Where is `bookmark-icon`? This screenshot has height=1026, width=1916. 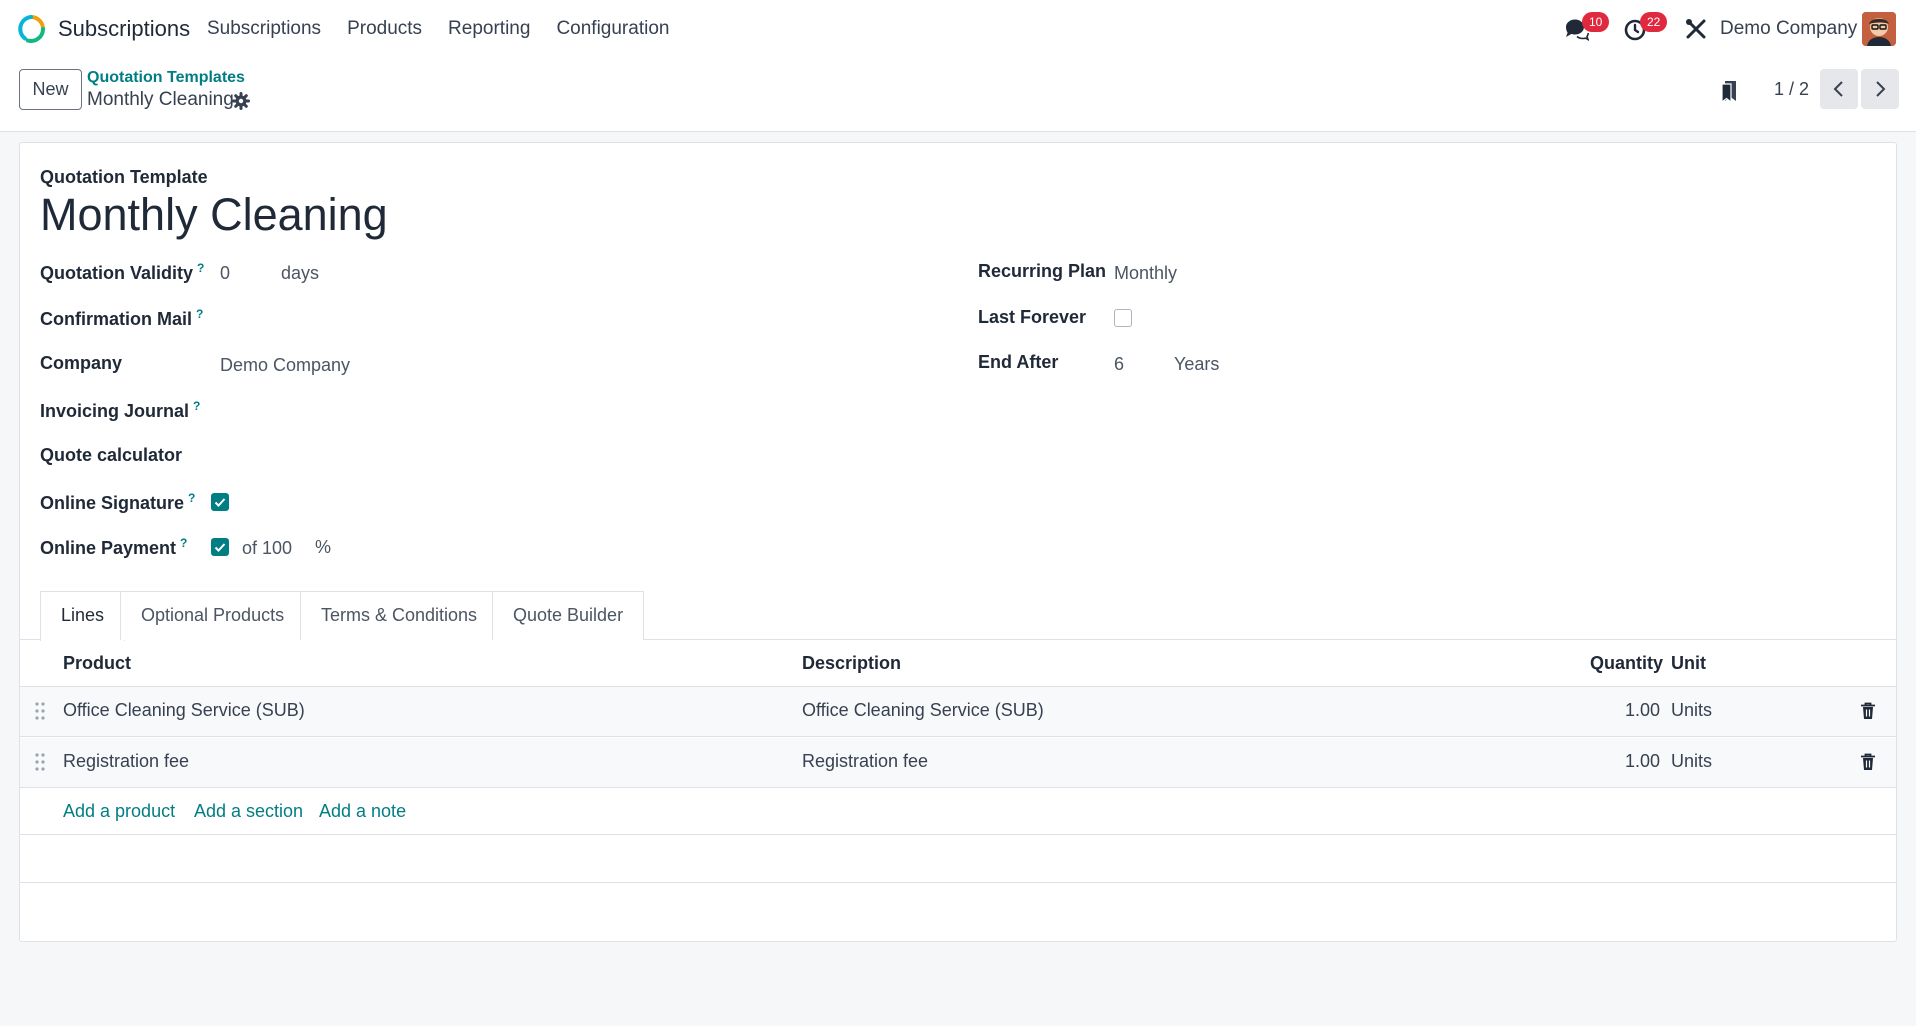 bookmark-icon is located at coordinates (1729, 91).